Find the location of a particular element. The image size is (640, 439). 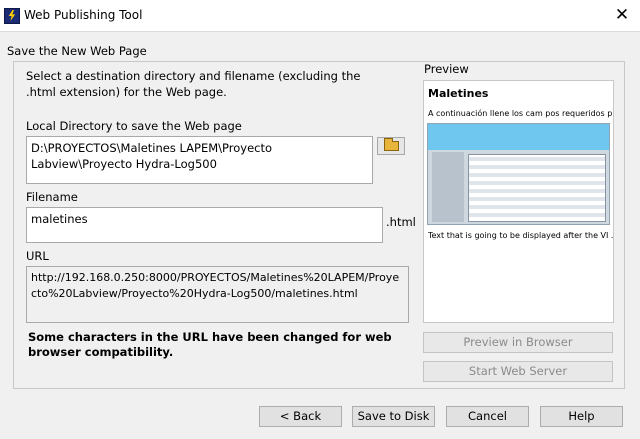

filename-extension: .html is located at coordinates (401, 222).